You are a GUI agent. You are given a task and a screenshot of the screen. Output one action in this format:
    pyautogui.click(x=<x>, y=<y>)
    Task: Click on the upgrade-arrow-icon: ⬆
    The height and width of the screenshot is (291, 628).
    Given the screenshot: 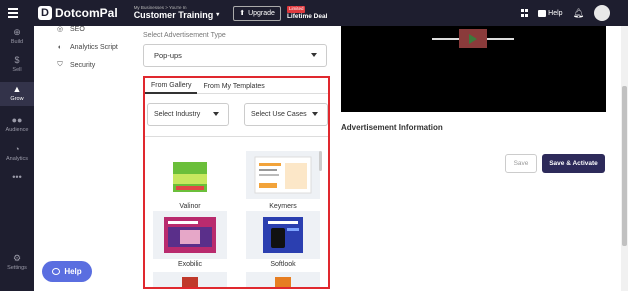 What is the action you would take?
    pyautogui.click(x=242, y=13)
    